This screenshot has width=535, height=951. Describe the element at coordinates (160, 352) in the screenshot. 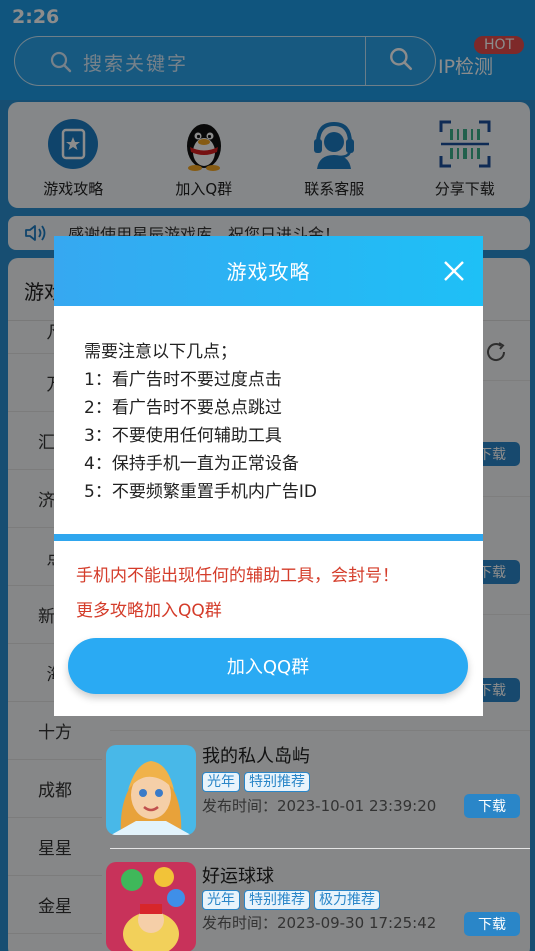

I see `dialog-line: 需要注意以下几点；` at that location.